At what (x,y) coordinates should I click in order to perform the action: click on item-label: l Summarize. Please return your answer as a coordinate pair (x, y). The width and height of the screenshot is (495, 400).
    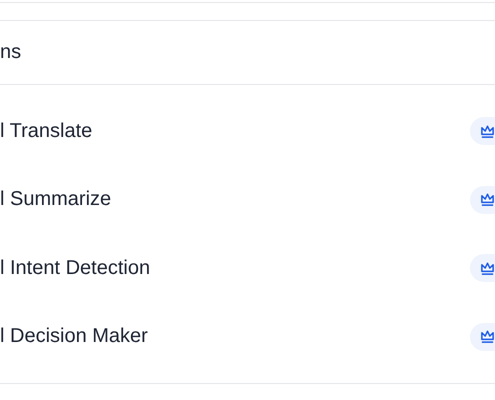
    Looking at the image, I should click on (56, 200).